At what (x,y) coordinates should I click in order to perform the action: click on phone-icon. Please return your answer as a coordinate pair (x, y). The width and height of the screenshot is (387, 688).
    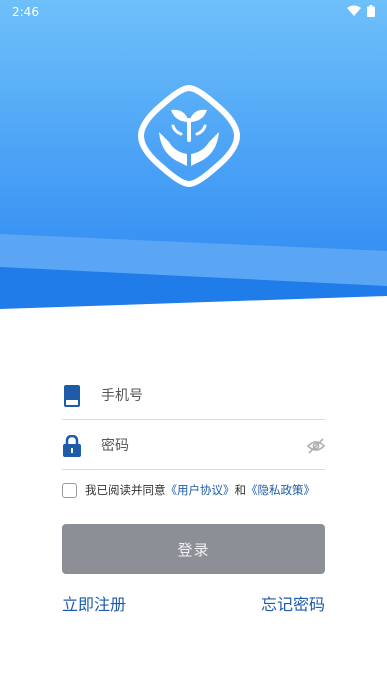
    Looking at the image, I should click on (72, 396).